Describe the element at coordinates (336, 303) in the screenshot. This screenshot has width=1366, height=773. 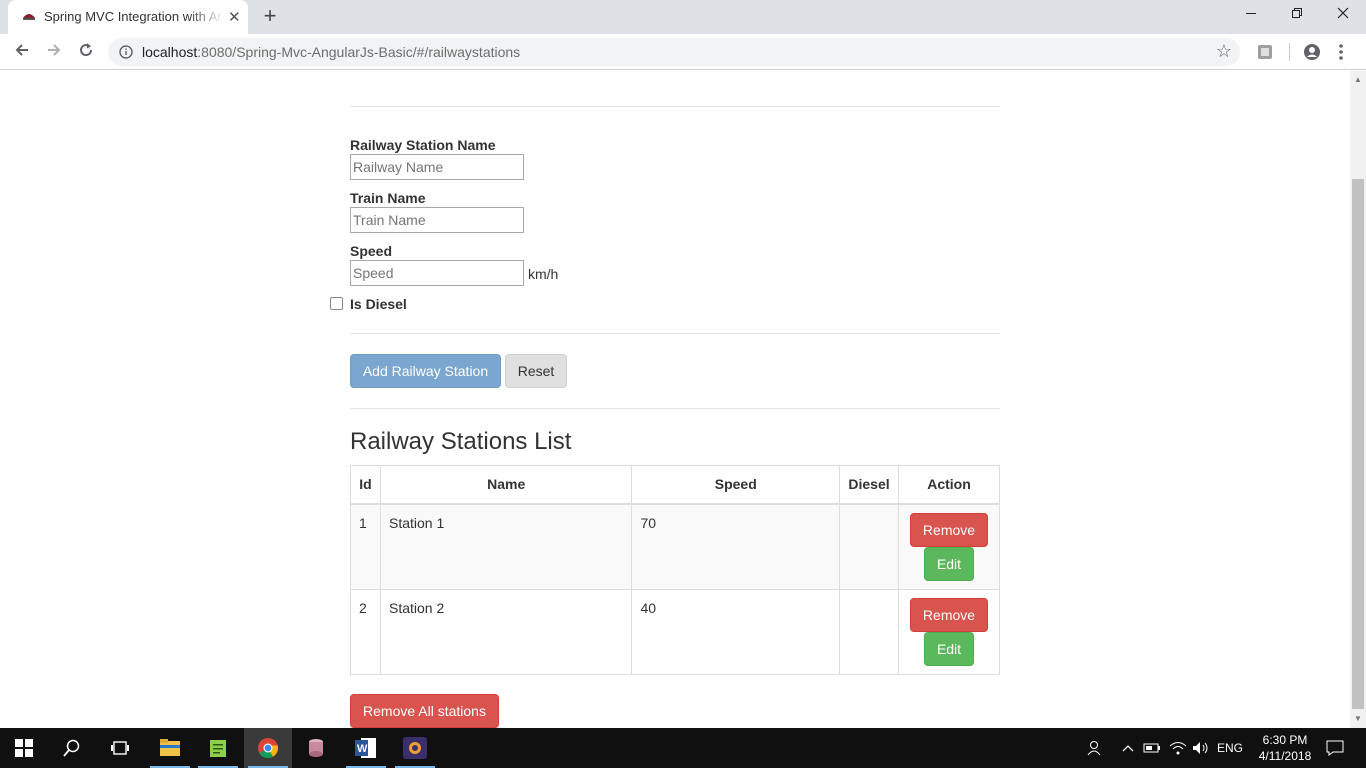
I see `diesel-checkbox` at that location.